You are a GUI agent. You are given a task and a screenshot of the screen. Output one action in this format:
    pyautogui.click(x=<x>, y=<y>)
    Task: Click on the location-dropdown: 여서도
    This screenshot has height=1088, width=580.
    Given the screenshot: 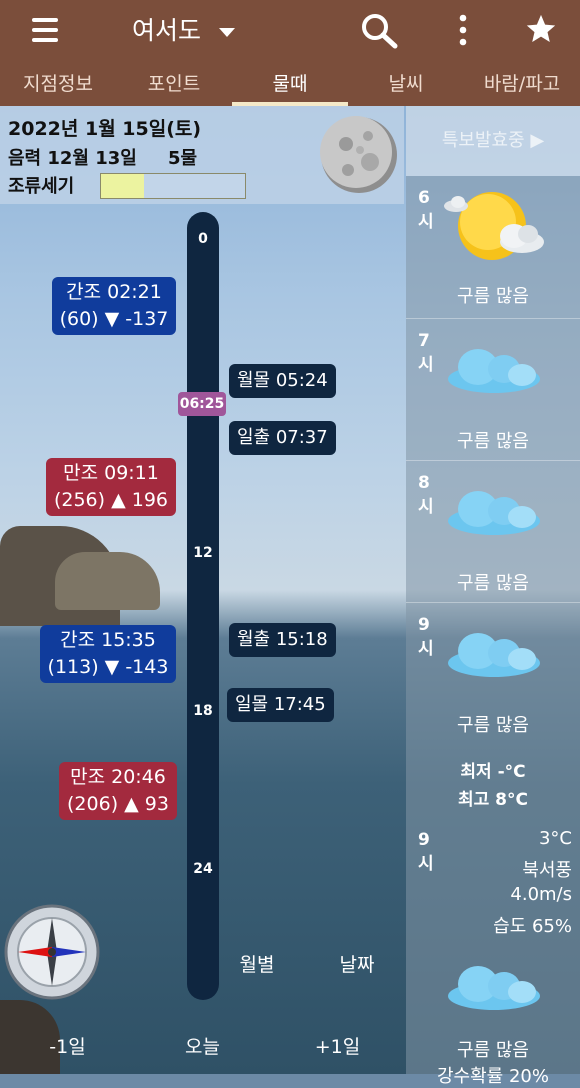 What is the action you would take?
    pyautogui.click(x=183, y=31)
    